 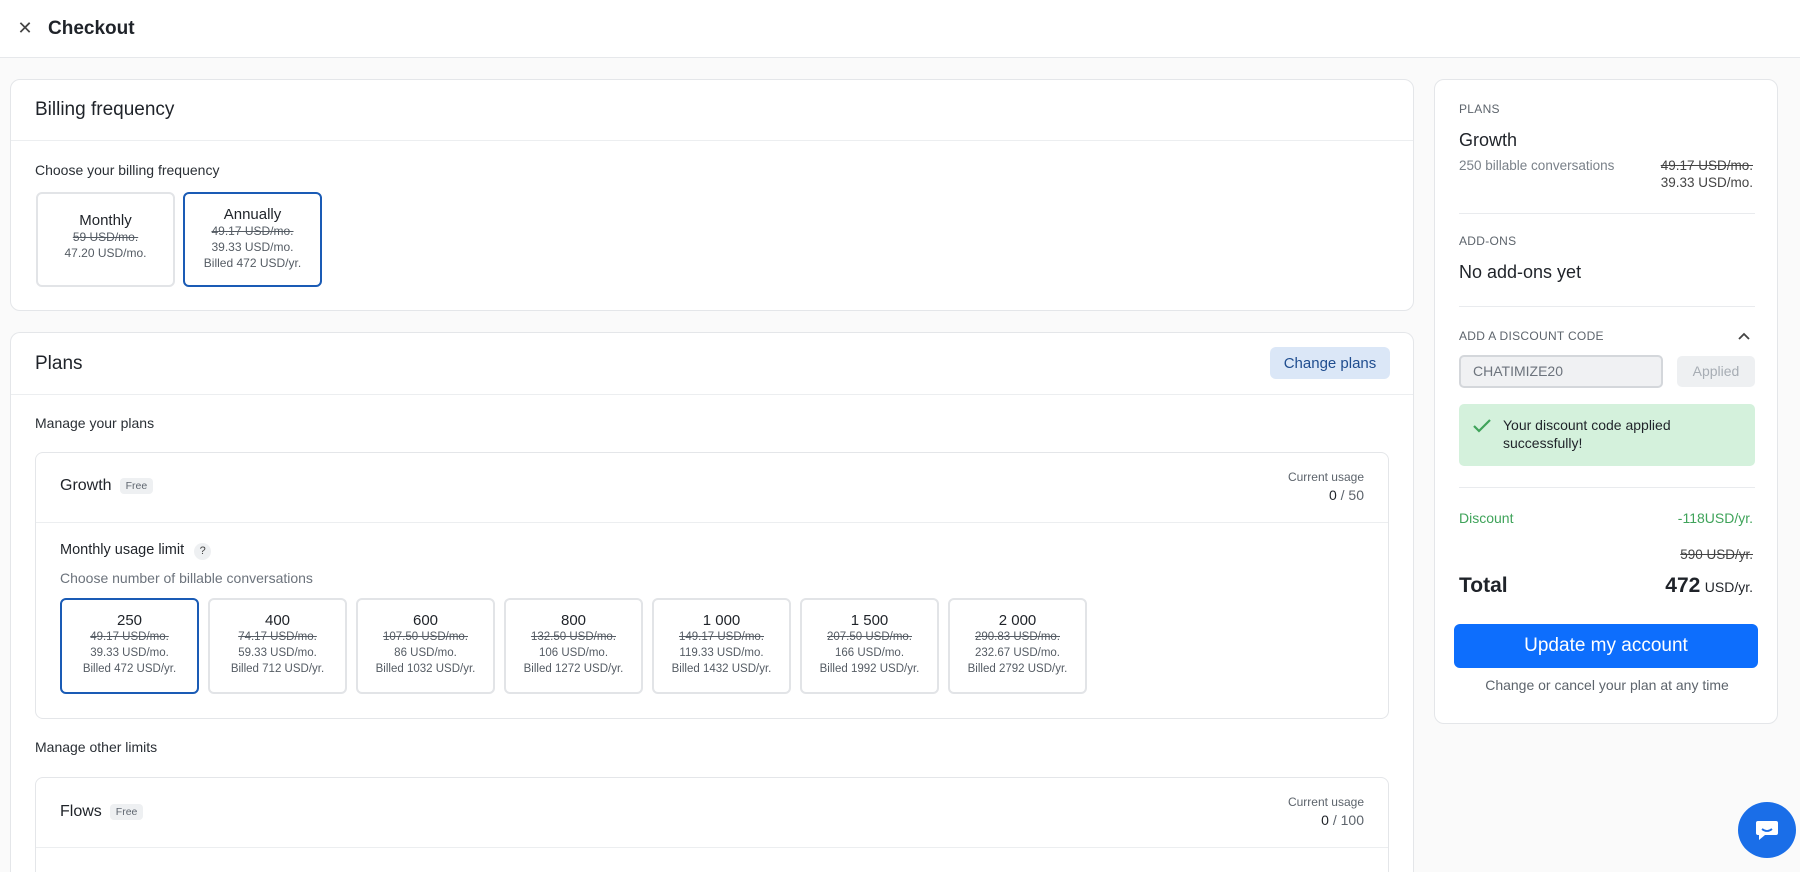 What do you see at coordinates (1706, 165) in the screenshot?
I see `summary-plan-old-price: 49.17 USD/mo.` at bounding box center [1706, 165].